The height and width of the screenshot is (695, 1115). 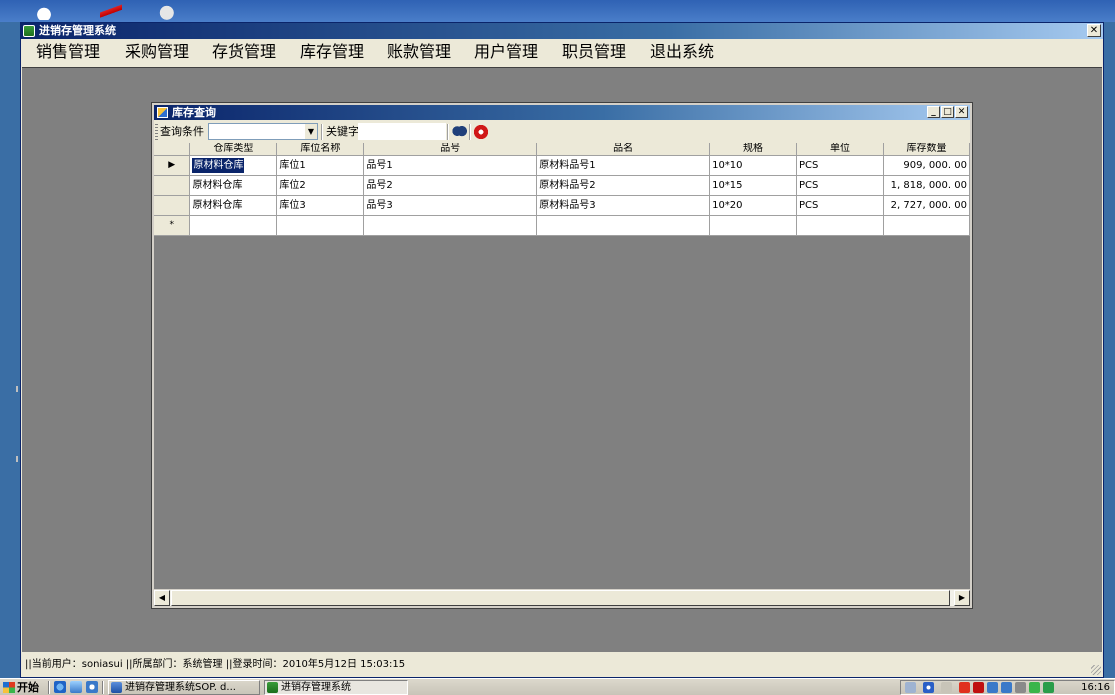 I want to click on menu-sales: 销售管理, so click(x=68, y=52).